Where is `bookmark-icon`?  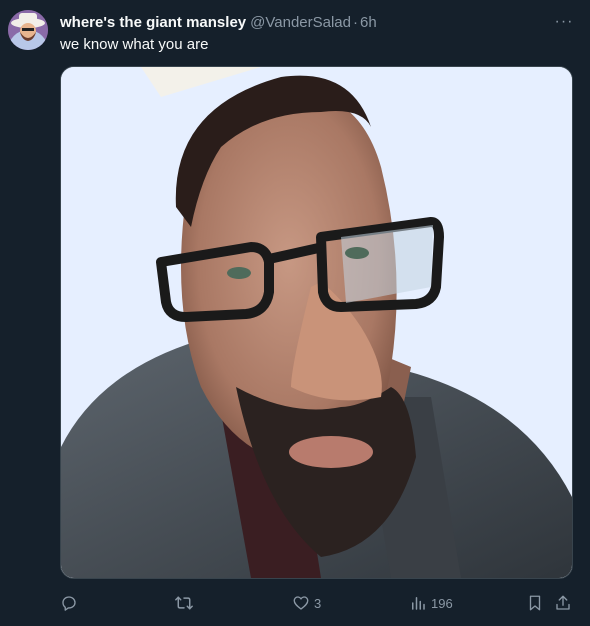 bookmark-icon is located at coordinates (535, 603).